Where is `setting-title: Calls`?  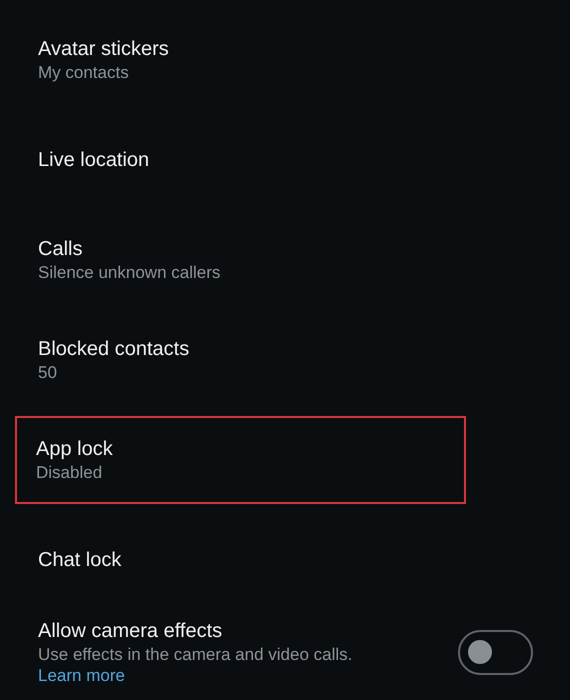 setting-title: Calls is located at coordinates (60, 249).